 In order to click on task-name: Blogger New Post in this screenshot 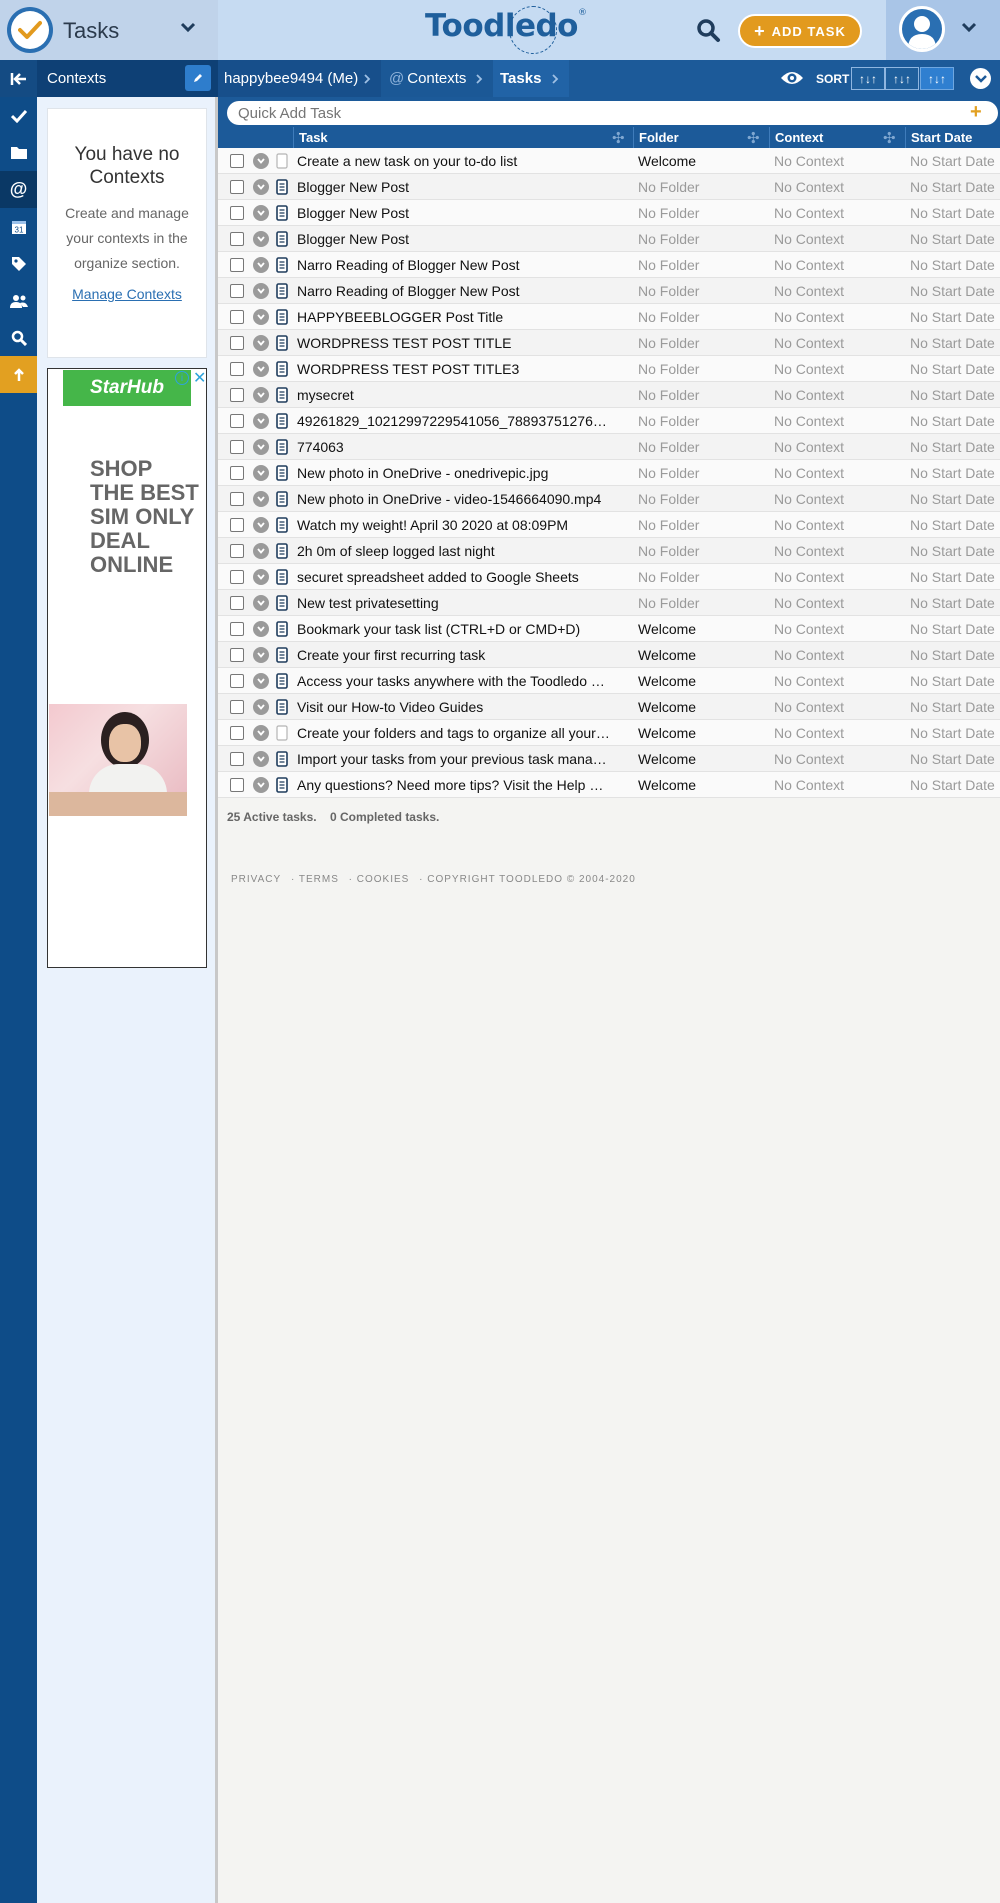, I will do `click(454, 213)`.